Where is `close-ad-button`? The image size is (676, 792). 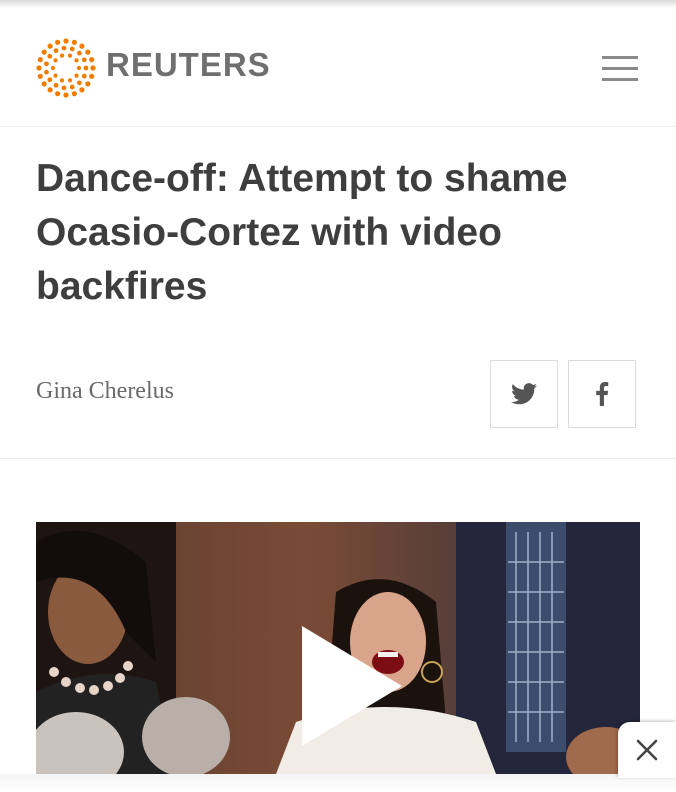 close-ad-button is located at coordinates (647, 750).